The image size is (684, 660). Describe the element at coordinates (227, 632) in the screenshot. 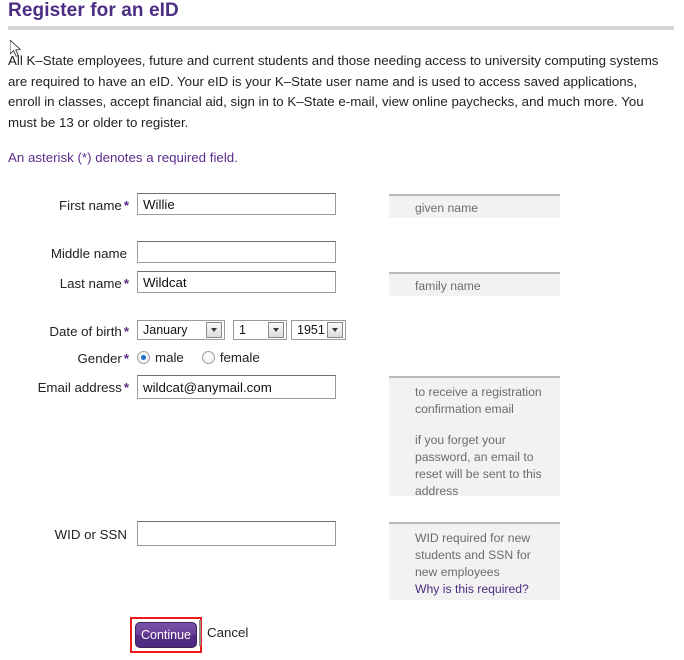

I see `cancel-link: Cancel` at that location.